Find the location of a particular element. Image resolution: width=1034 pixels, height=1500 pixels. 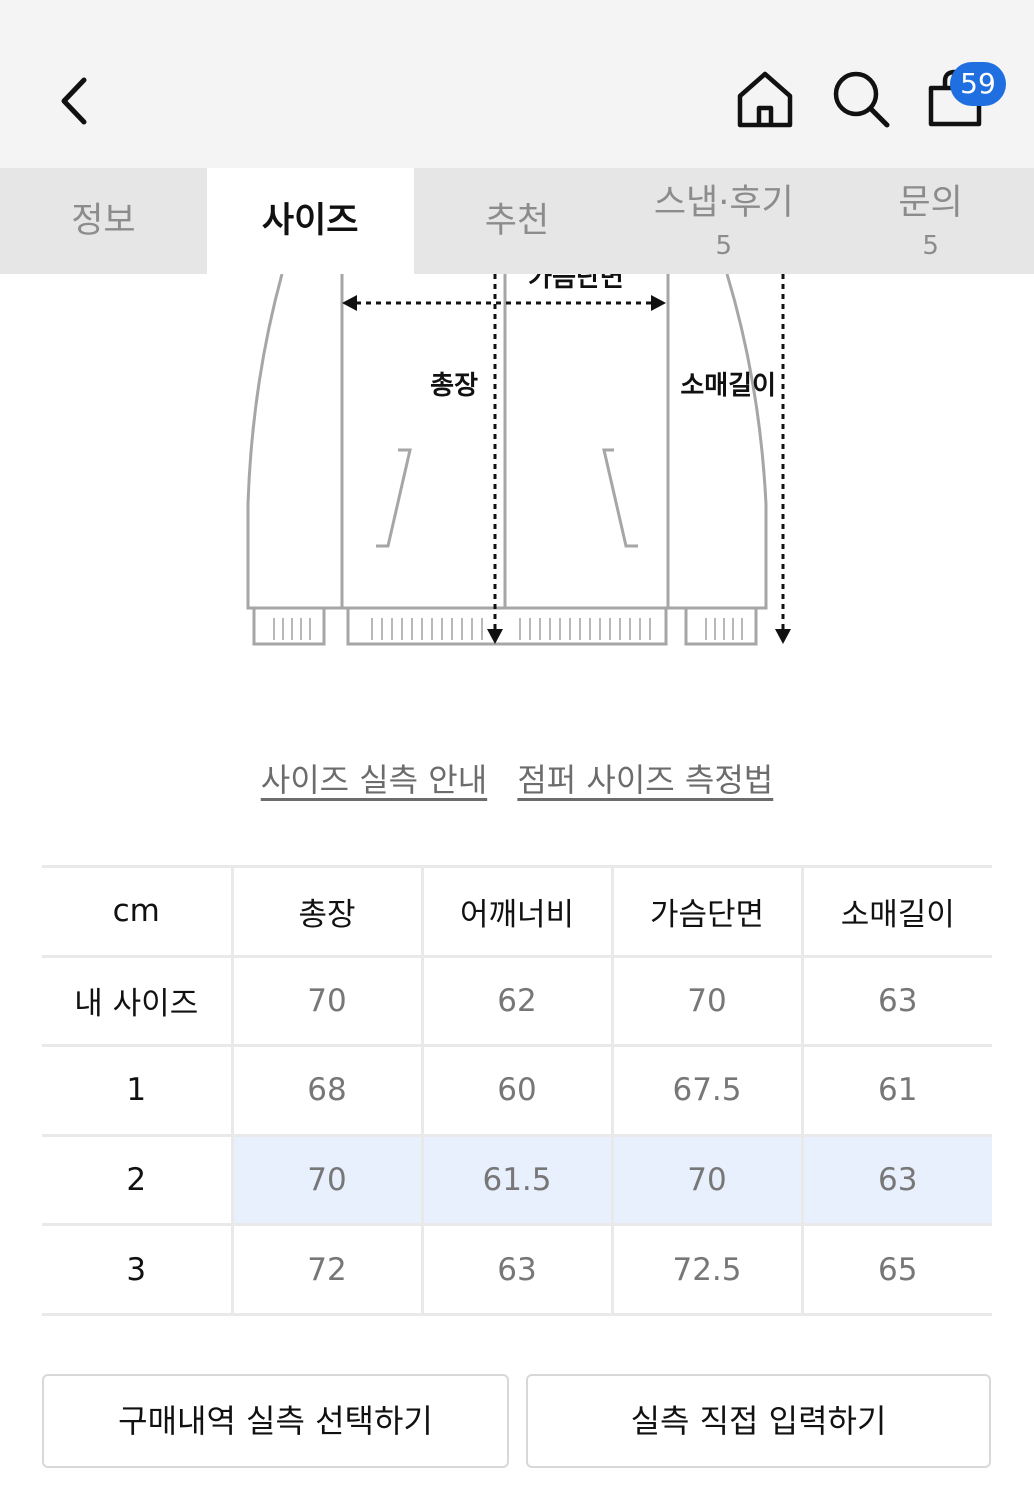

left-pocket is located at coordinates (394, 498).